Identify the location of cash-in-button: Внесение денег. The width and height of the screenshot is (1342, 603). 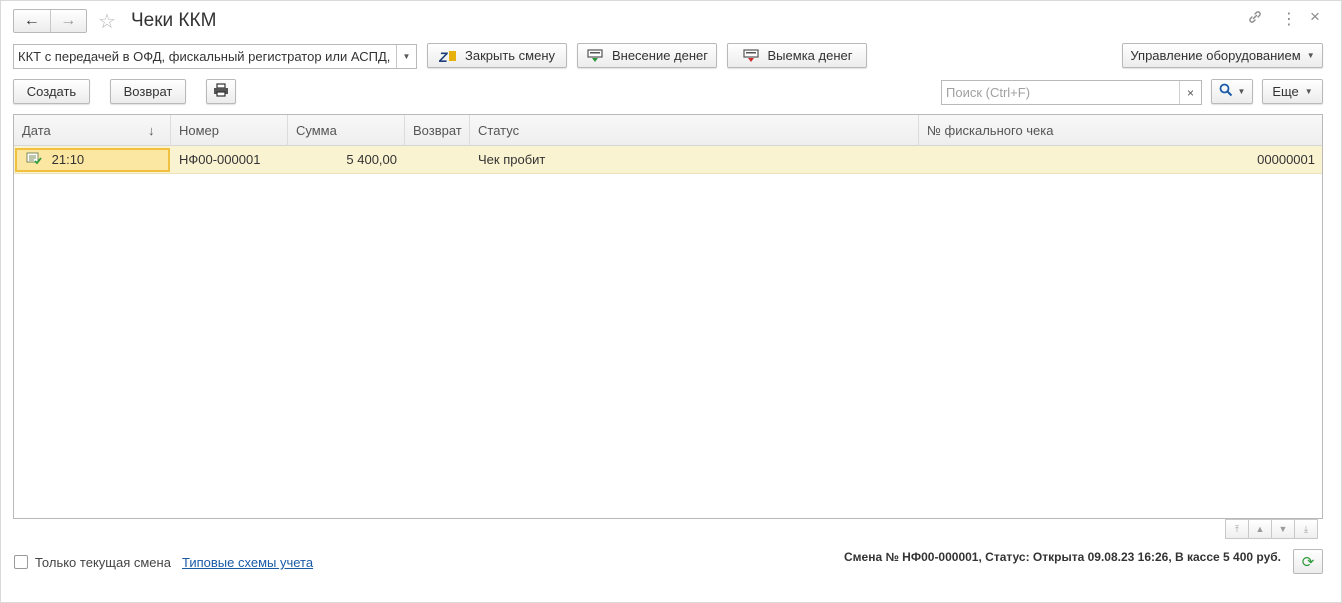
(647, 55).